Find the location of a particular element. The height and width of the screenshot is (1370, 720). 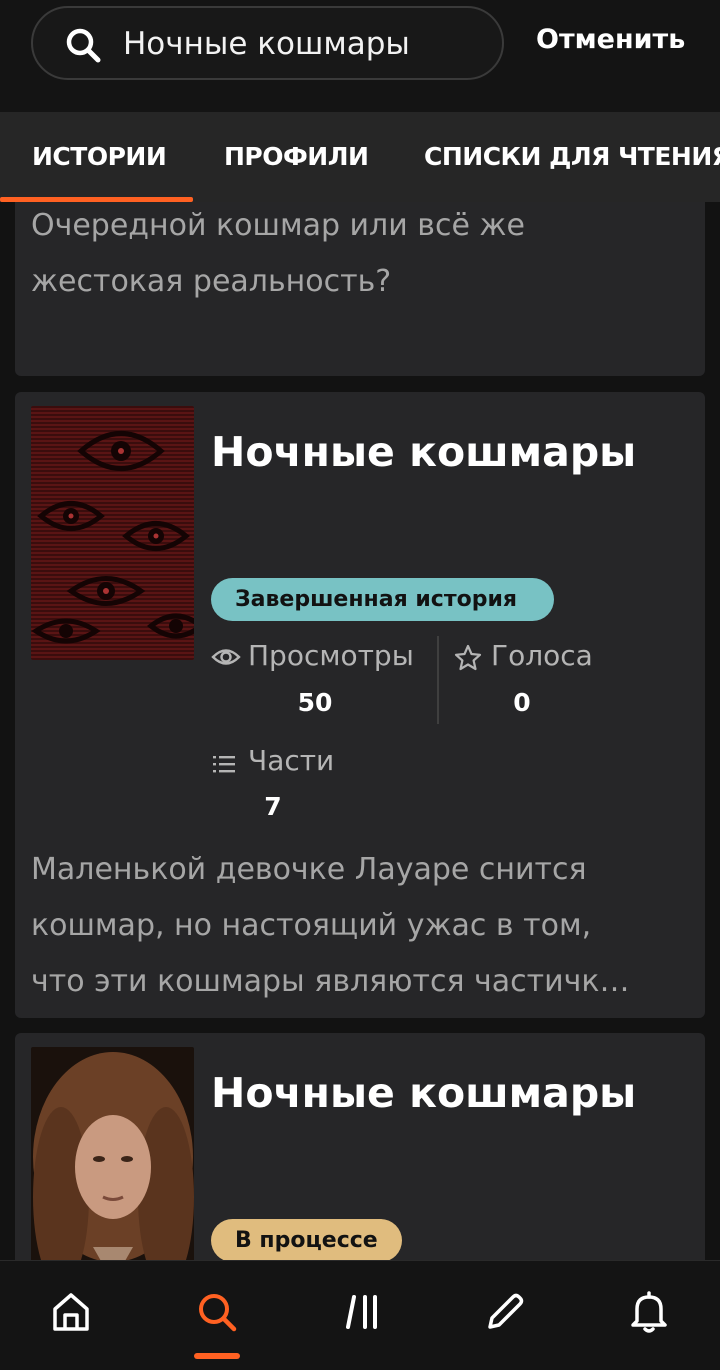

eyes-cover-image is located at coordinates (112, 533).